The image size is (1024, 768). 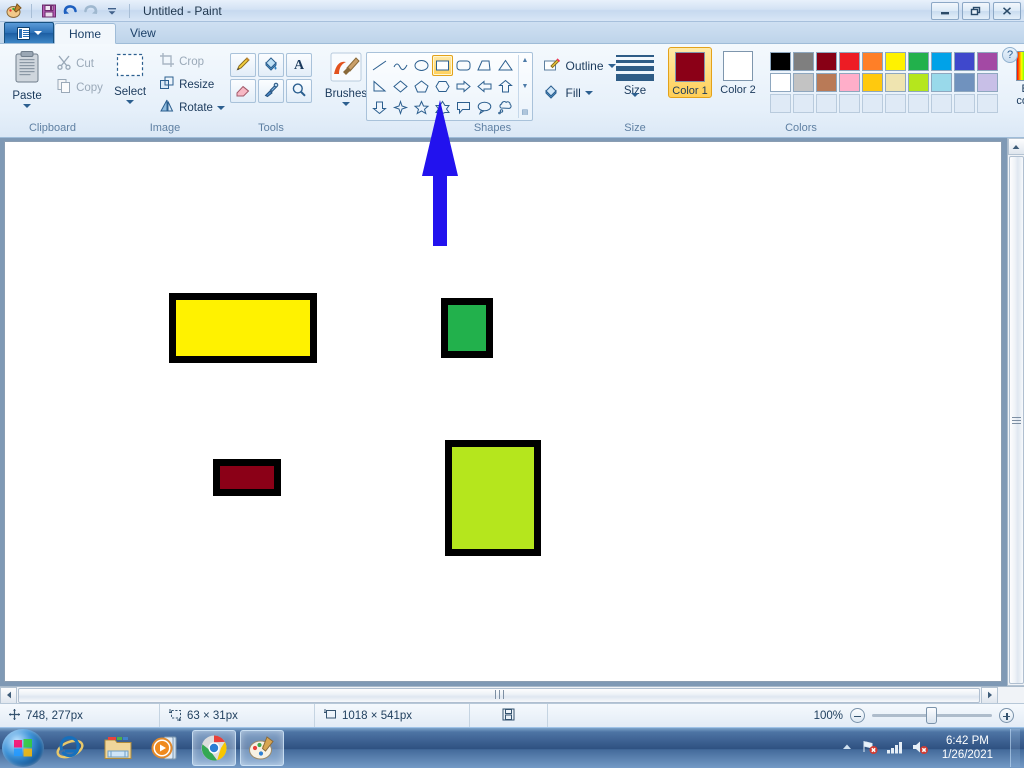 I want to click on network-disconnected-icon, so click(x=870, y=748).